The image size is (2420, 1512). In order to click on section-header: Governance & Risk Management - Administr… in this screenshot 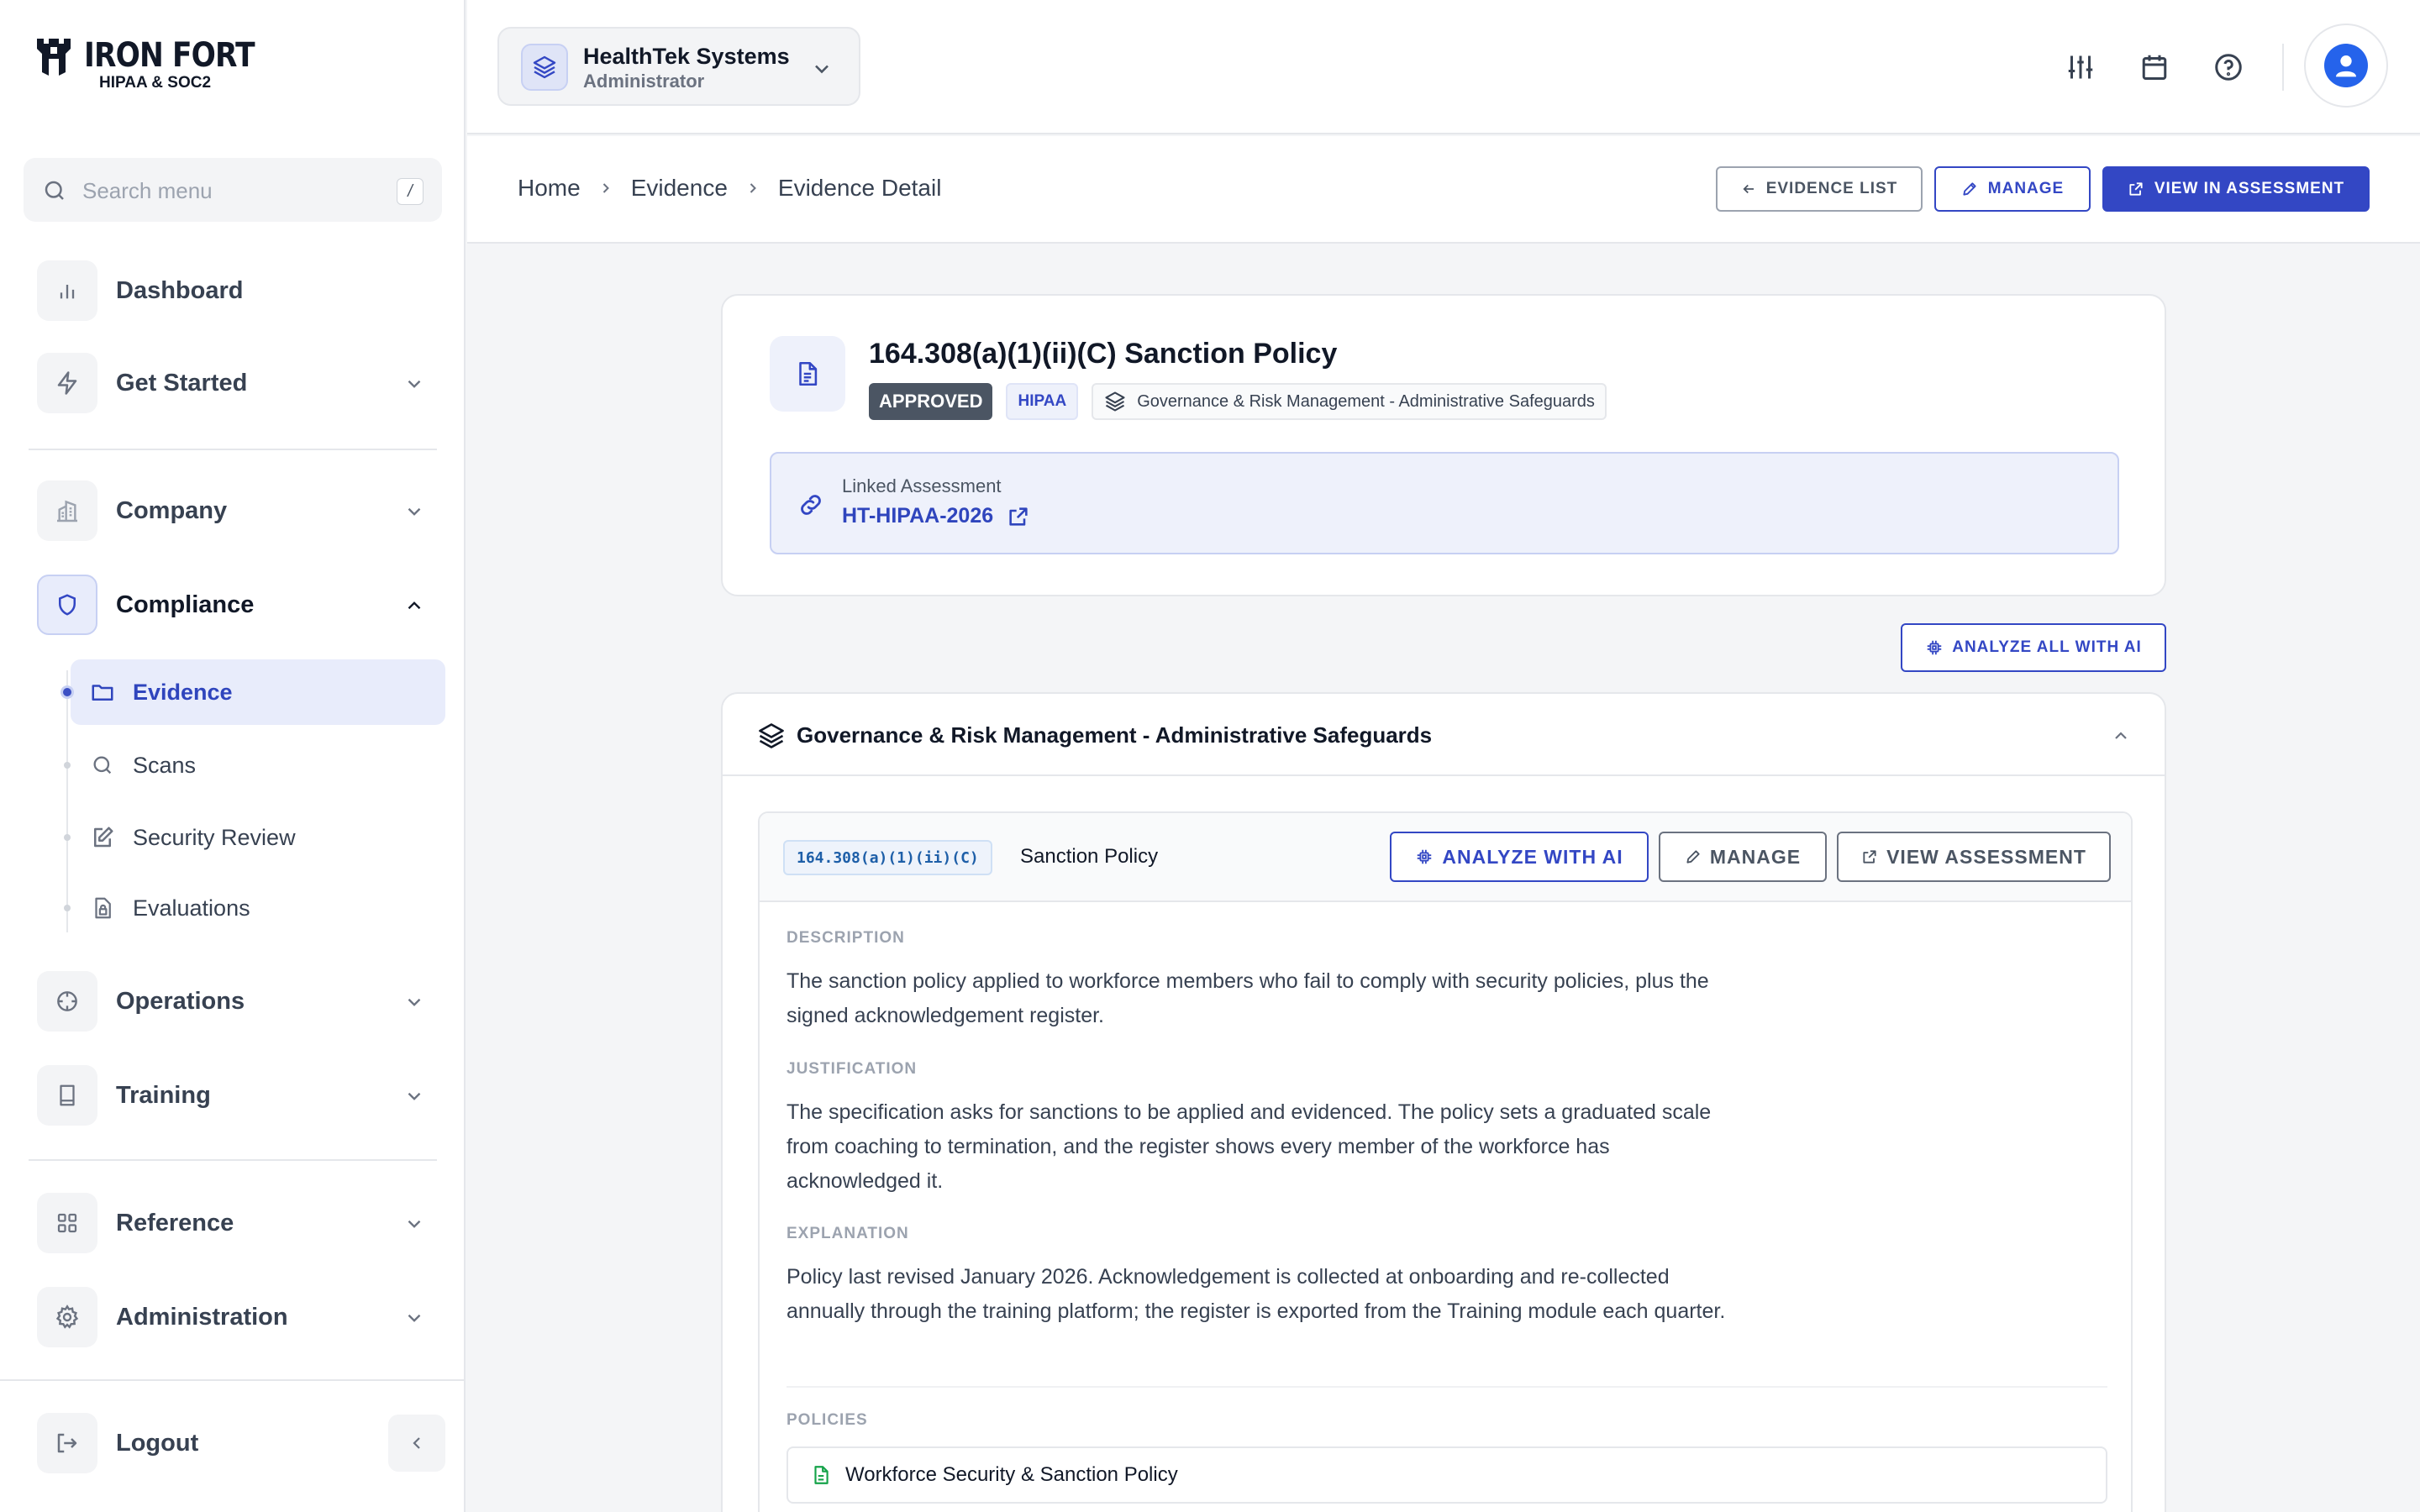, I will do `click(1444, 735)`.